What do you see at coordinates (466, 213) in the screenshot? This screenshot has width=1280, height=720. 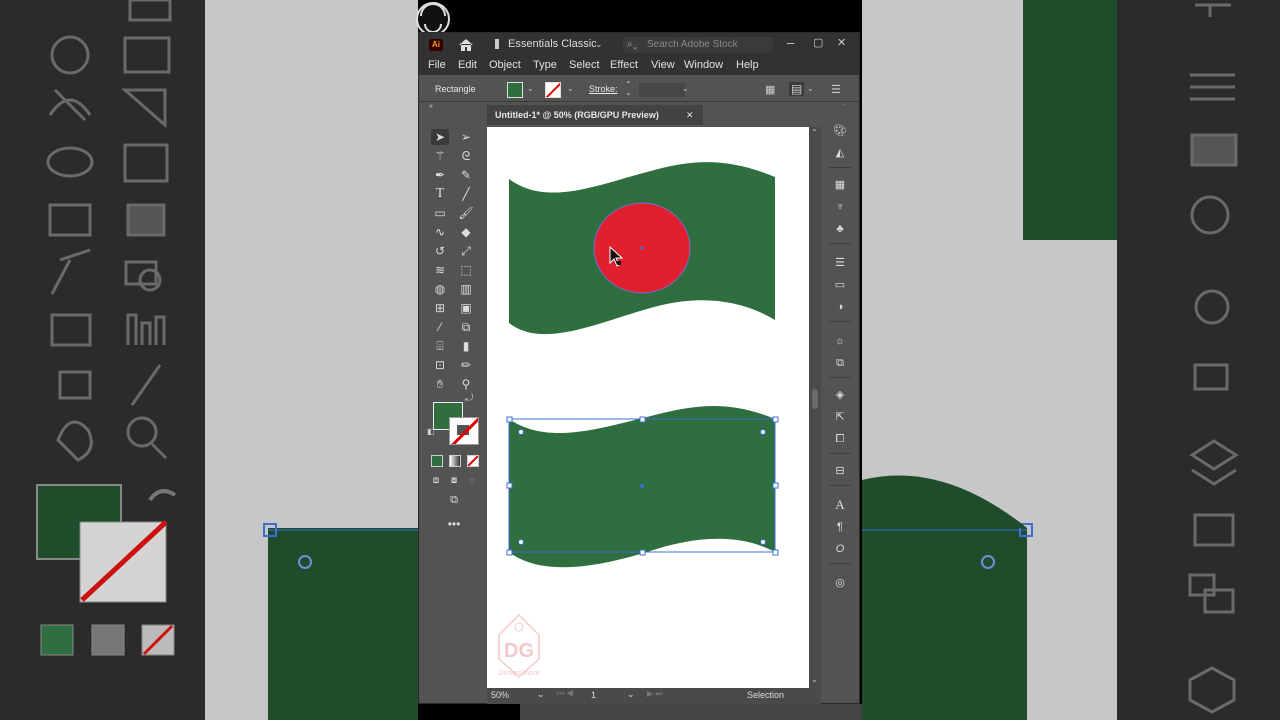 I see `paintbrush-tool-icon: 🖌︎` at bounding box center [466, 213].